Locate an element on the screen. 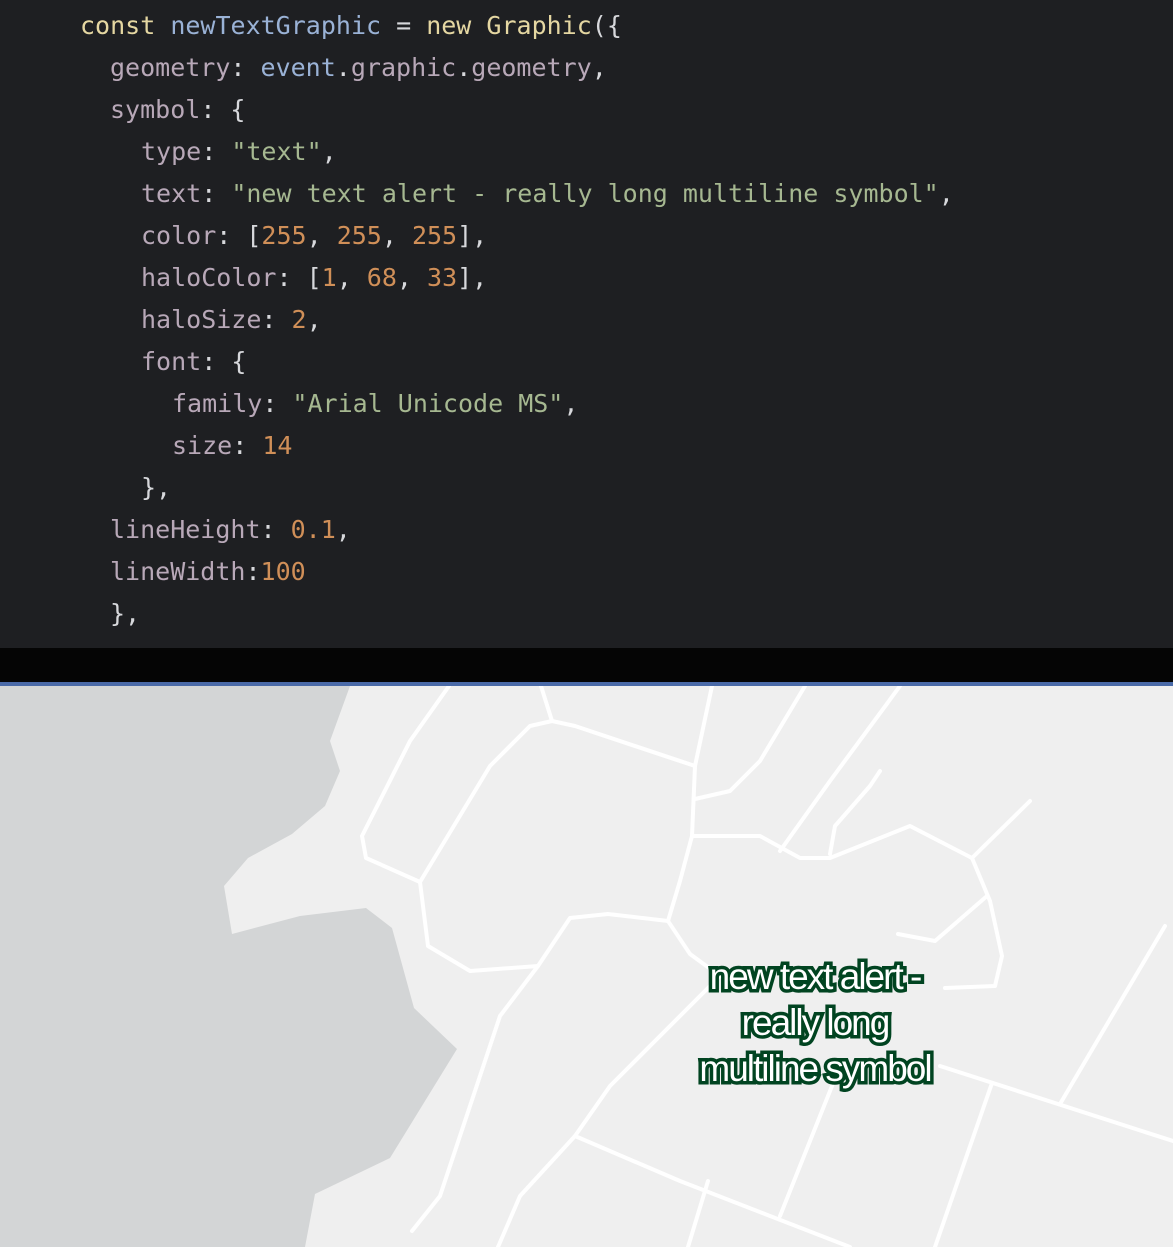  code-token: = is located at coordinates (404, 25).